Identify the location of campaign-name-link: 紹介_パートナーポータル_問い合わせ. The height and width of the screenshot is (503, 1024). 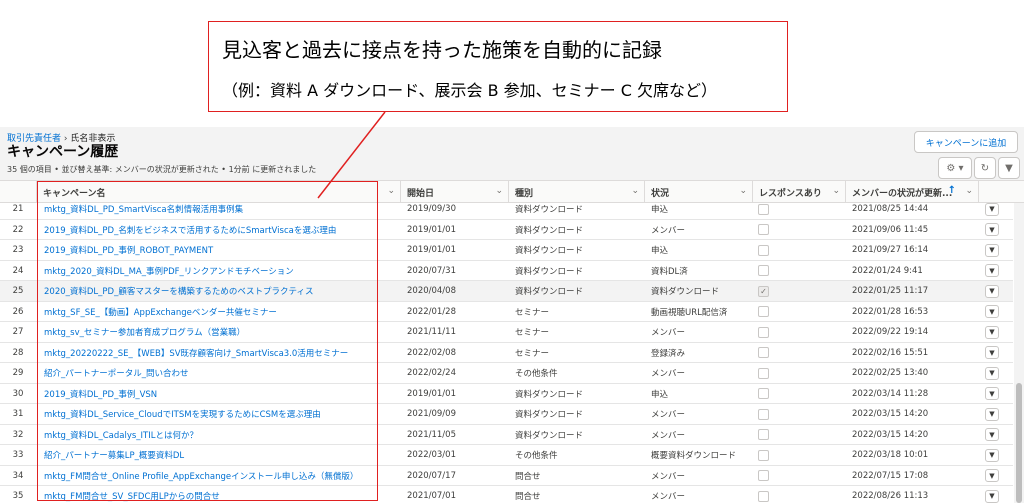
(221, 373).